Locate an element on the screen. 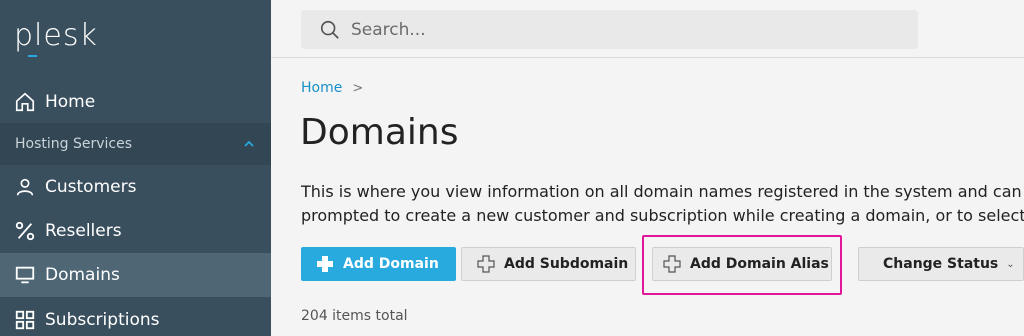 This screenshot has height=336, width=1024. sidebar-item-label: Domains is located at coordinates (82, 275).